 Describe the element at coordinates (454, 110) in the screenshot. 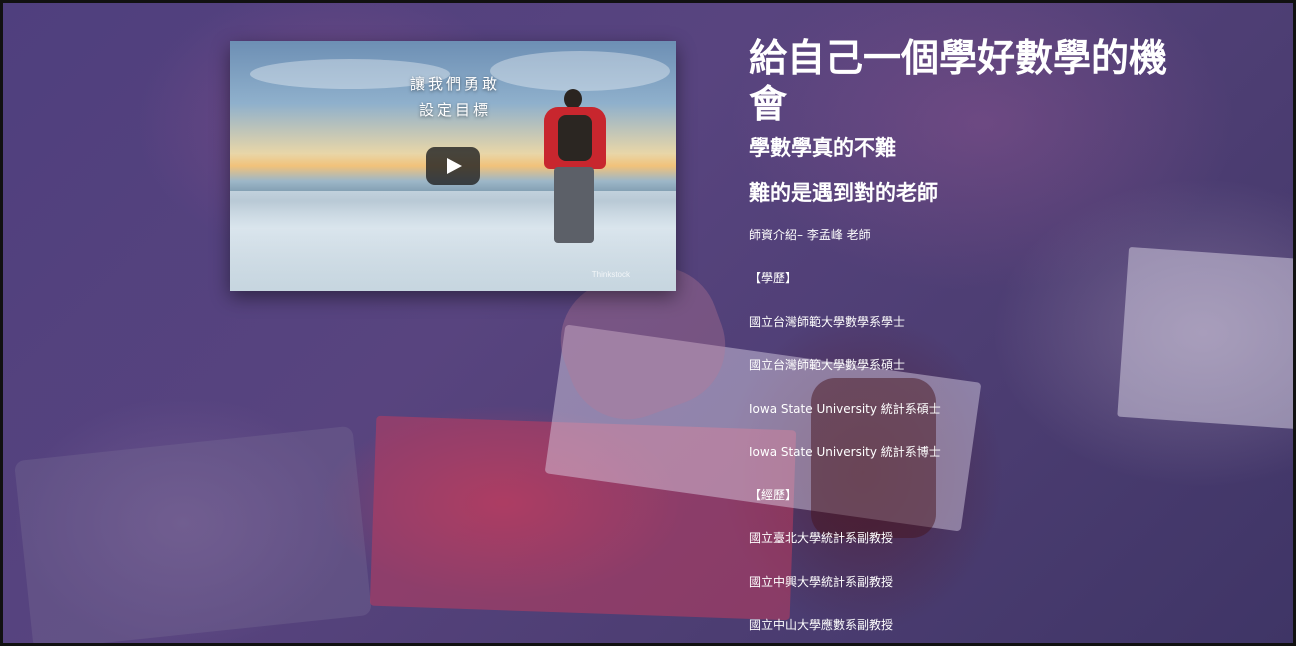

I see `video-caption-line2: 設定目標` at that location.